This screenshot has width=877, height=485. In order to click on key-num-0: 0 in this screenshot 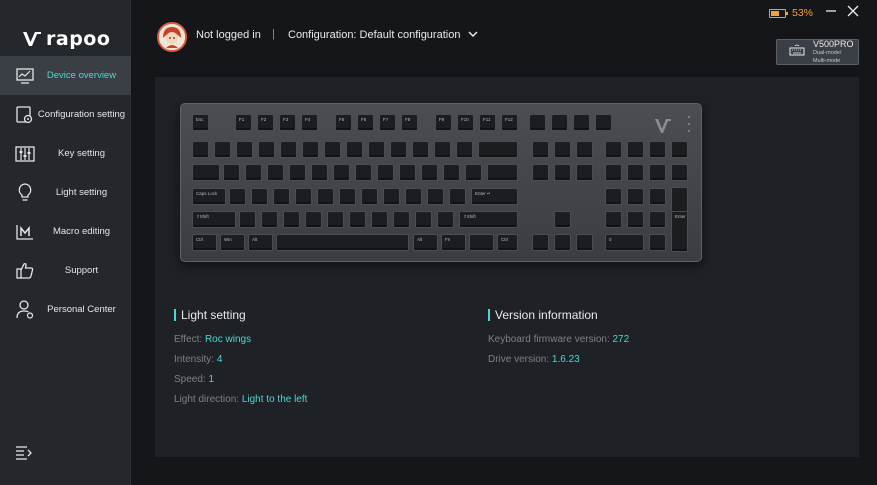, I will do `click(624, 242)`.